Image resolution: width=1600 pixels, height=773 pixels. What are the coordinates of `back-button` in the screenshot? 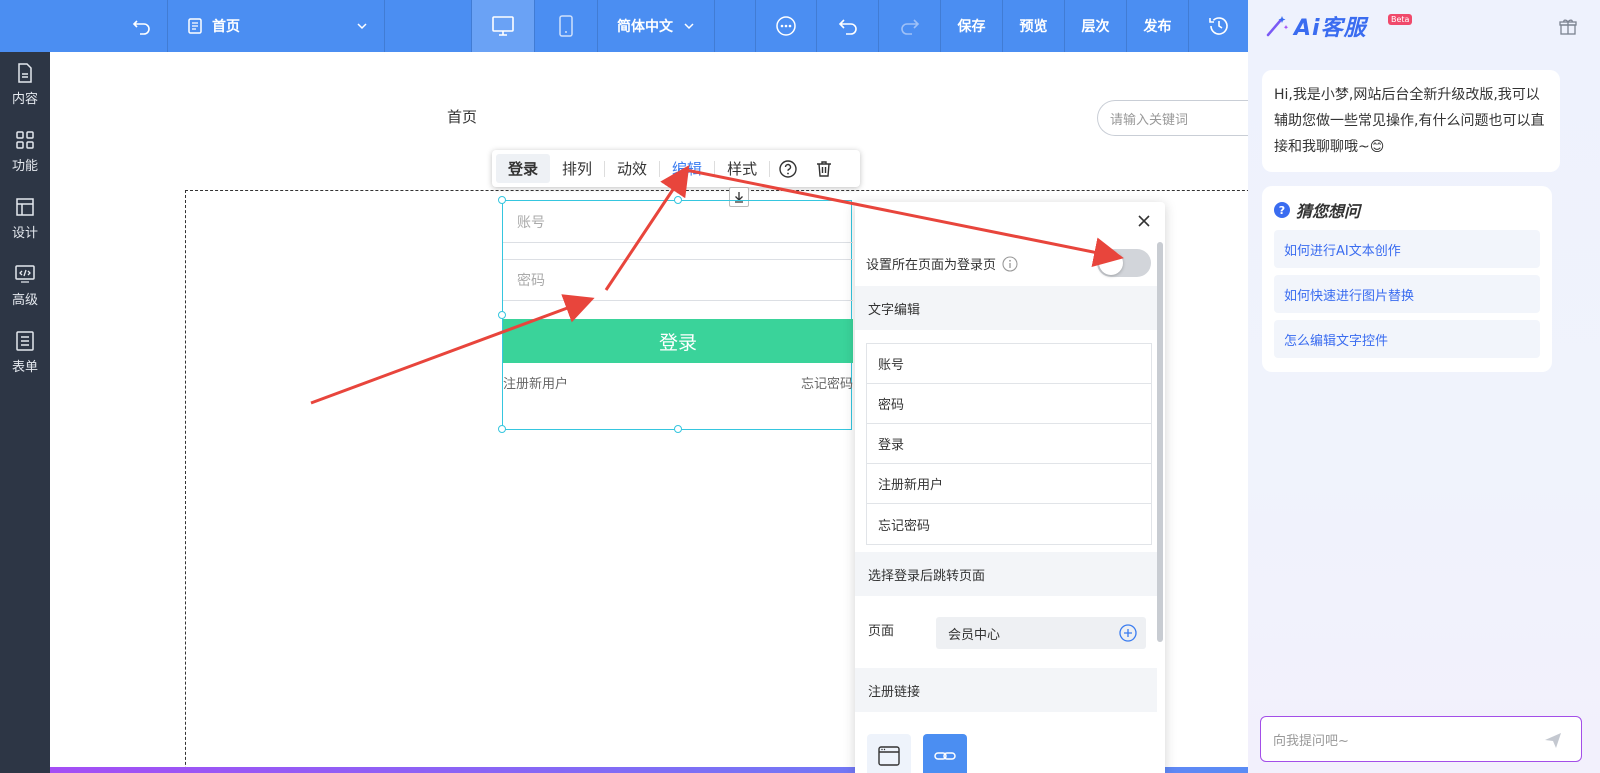 It's located at (142, 26).